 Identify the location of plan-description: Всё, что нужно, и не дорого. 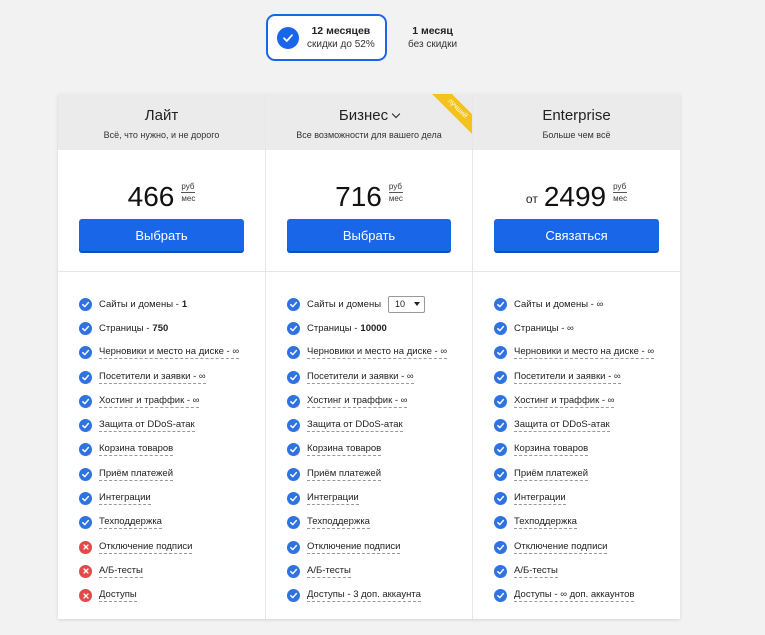
(161, 135).